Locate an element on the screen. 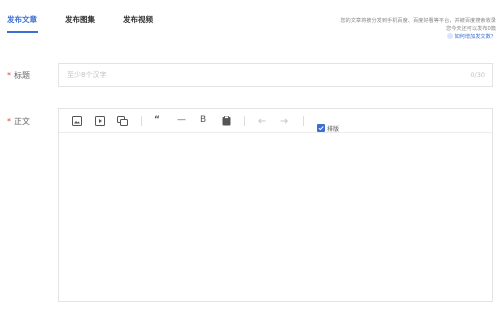  horizontal-rule-icon: — is located at coordinates (181, 120).